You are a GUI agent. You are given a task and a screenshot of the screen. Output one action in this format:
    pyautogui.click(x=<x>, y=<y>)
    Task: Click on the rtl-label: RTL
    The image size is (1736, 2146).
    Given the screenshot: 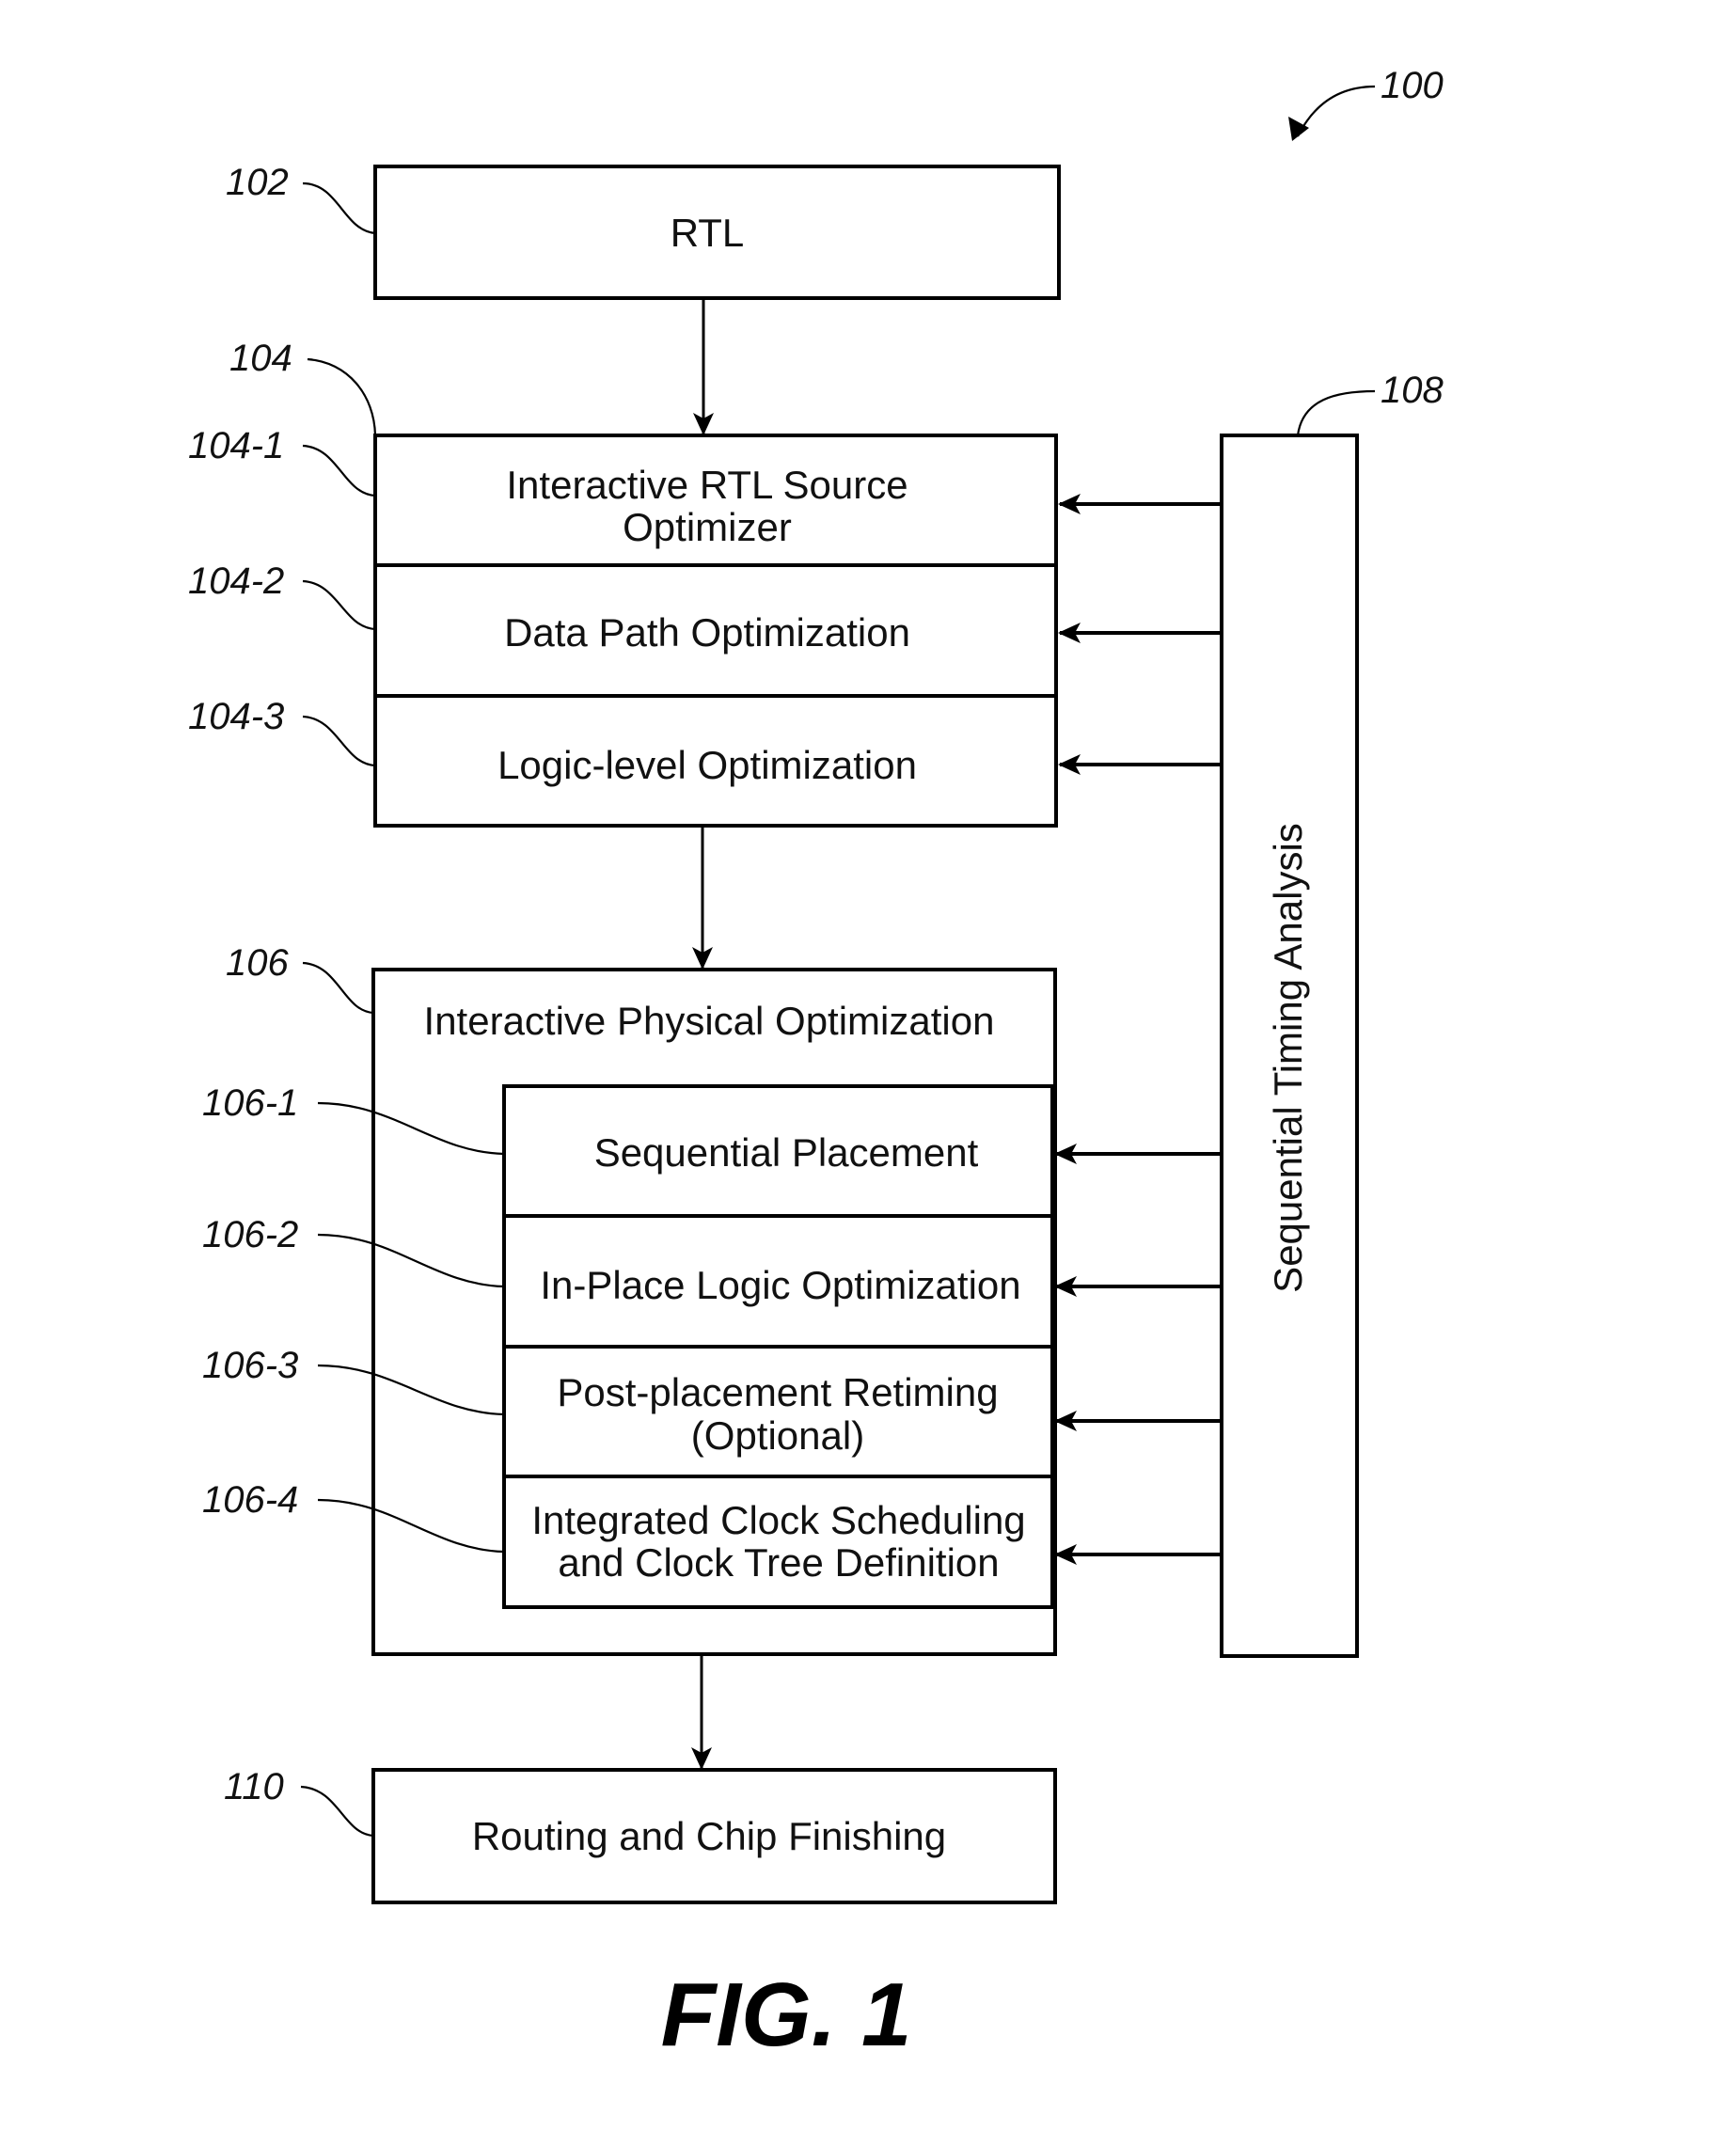 What is the action you would take?
    pyautogui.click(x=708, y=233)
    